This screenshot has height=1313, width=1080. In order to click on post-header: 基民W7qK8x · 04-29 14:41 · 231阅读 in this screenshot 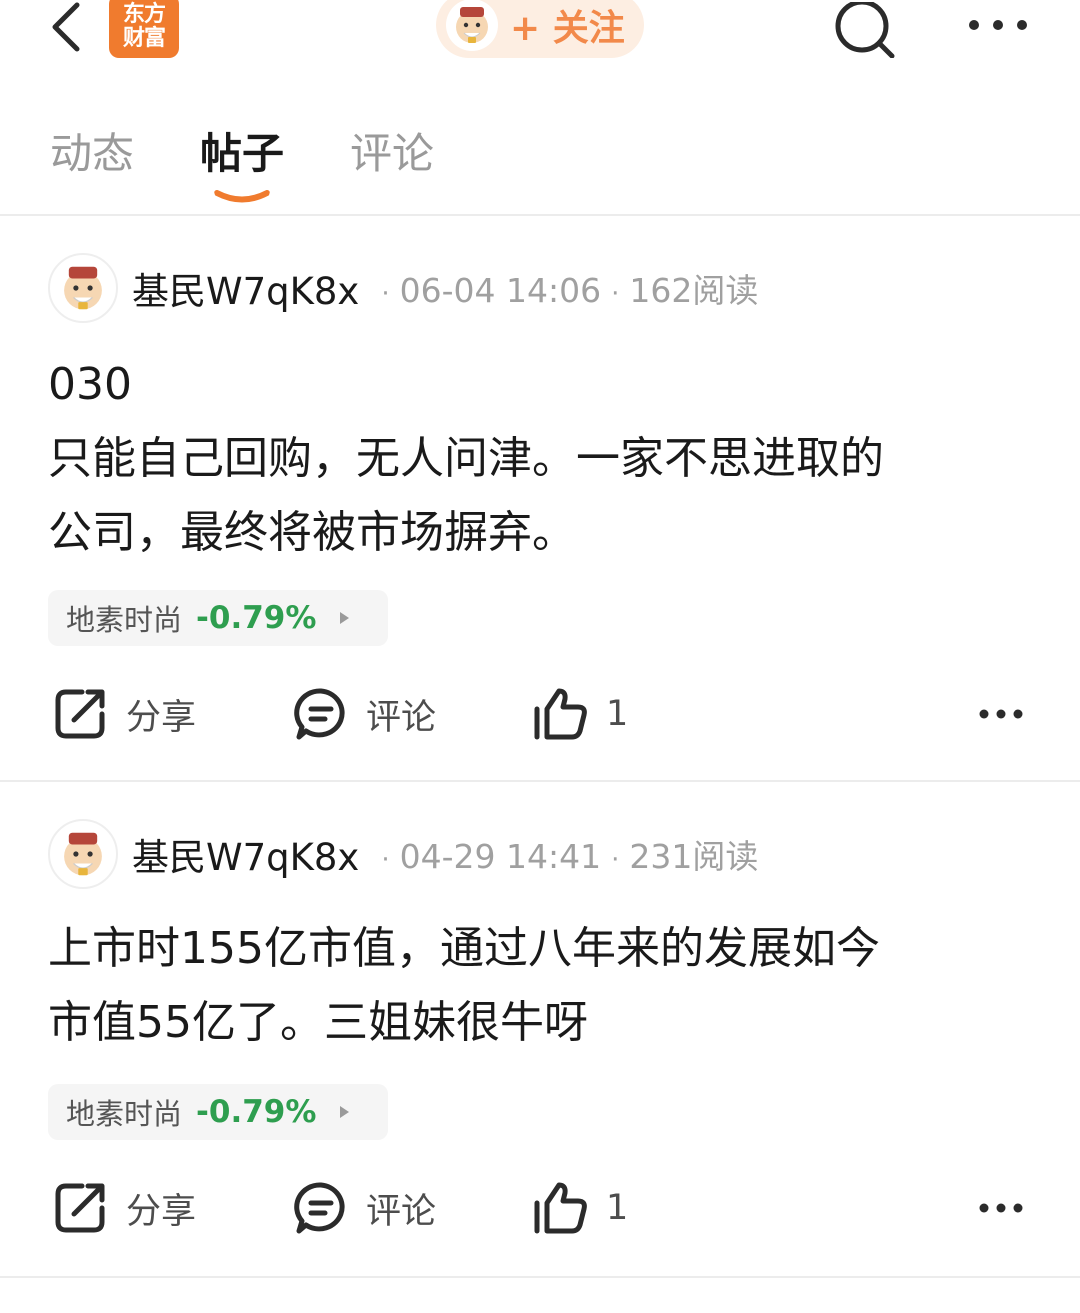, I will do `click(403, 854)`.